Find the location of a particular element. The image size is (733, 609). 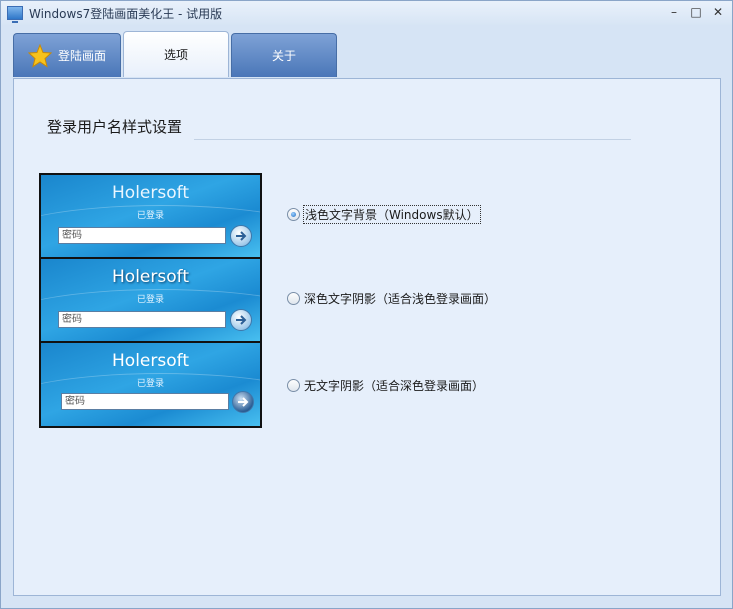

preview-card-no-shadow: Holersoft 已登录 密码 is located at coordinates (150, 384).